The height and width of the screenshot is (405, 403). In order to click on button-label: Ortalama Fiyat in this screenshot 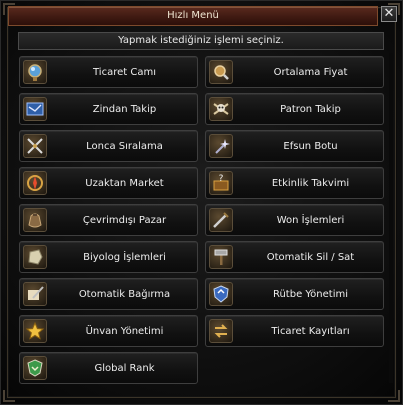, I will do `click(310, 72)`.